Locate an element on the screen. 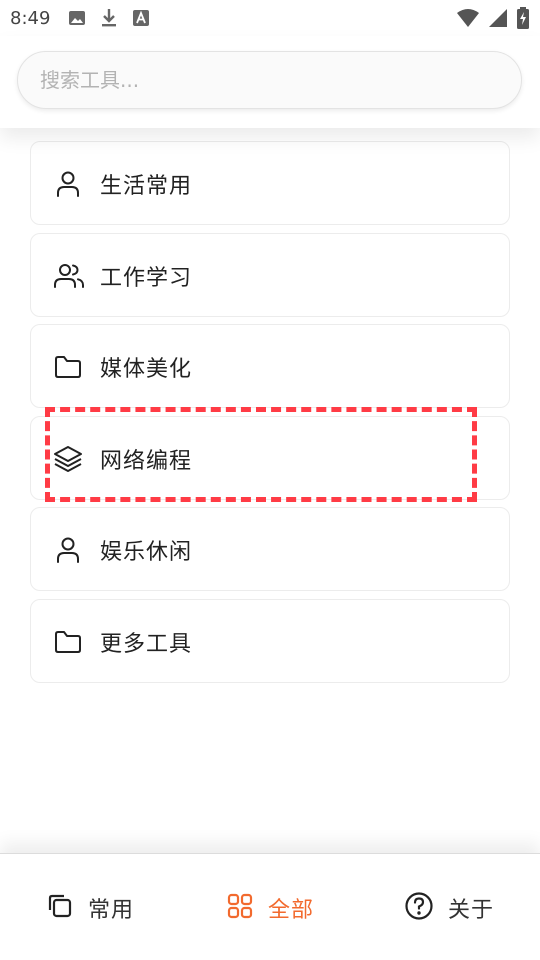  nav-label: 关于 is located at coordinates (471, 910).